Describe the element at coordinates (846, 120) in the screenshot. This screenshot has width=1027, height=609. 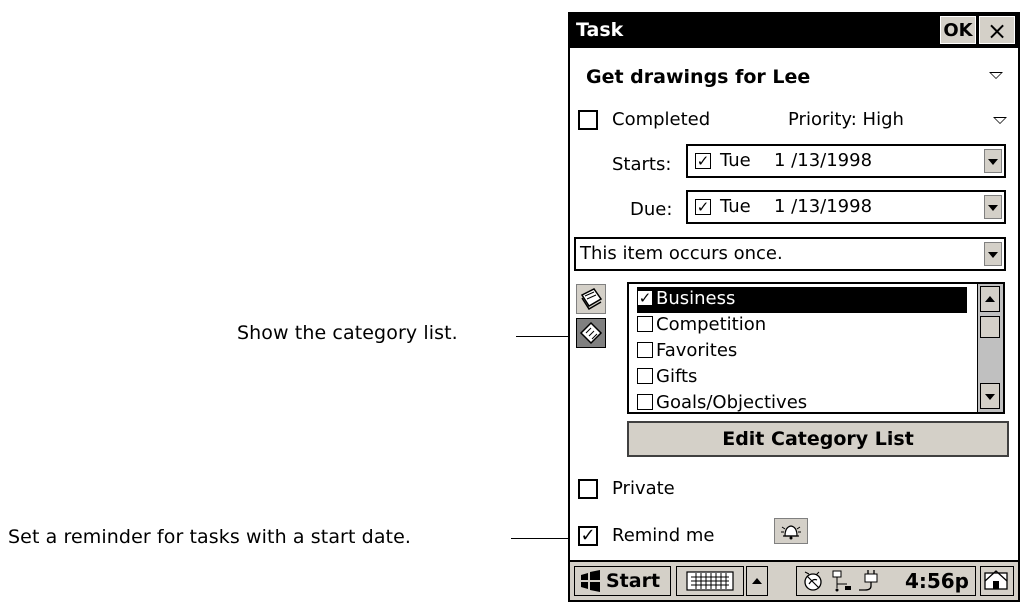
I see `priority-label: Priority: High` at that location.